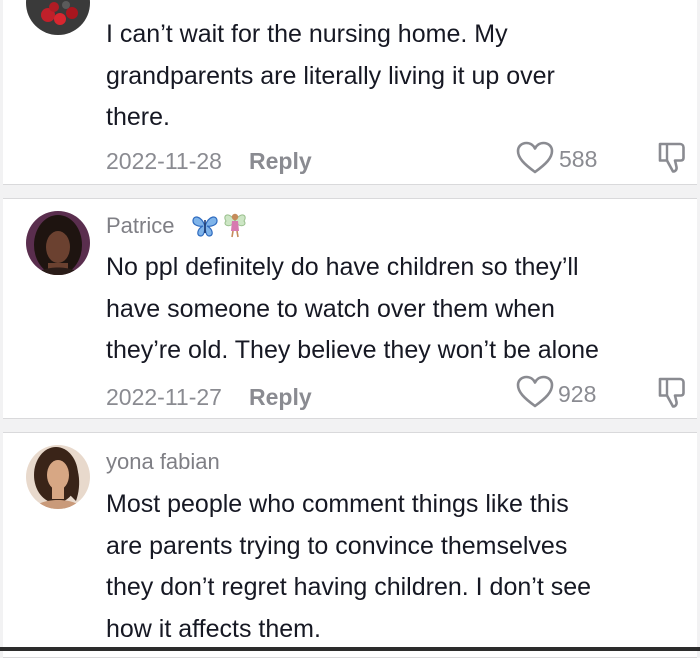 This screenshot has height=658, width=700. Describe the element at coordinates (164, 397) in the screenshot. I see `comment-date: 2022-11-27` at that location.